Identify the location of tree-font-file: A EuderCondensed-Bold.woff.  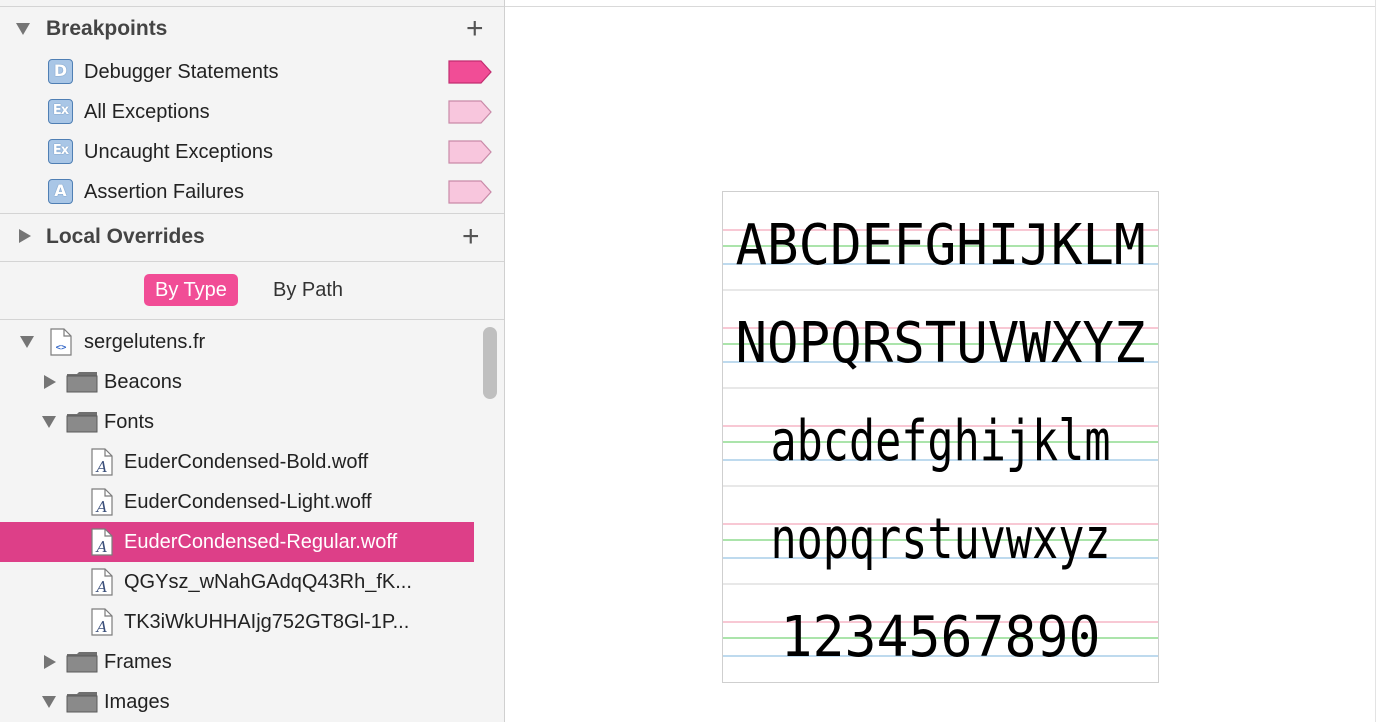
(237, 462).